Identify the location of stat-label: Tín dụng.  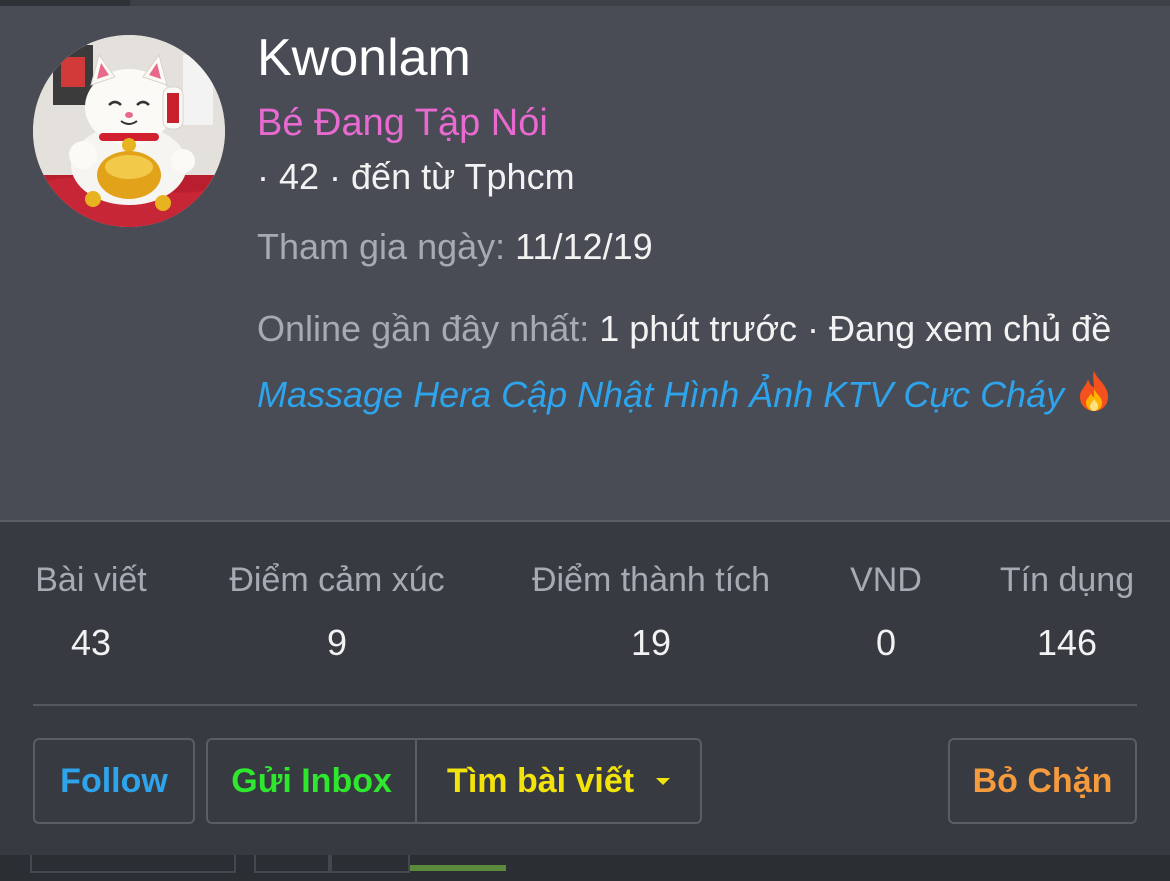
(1067, 580).